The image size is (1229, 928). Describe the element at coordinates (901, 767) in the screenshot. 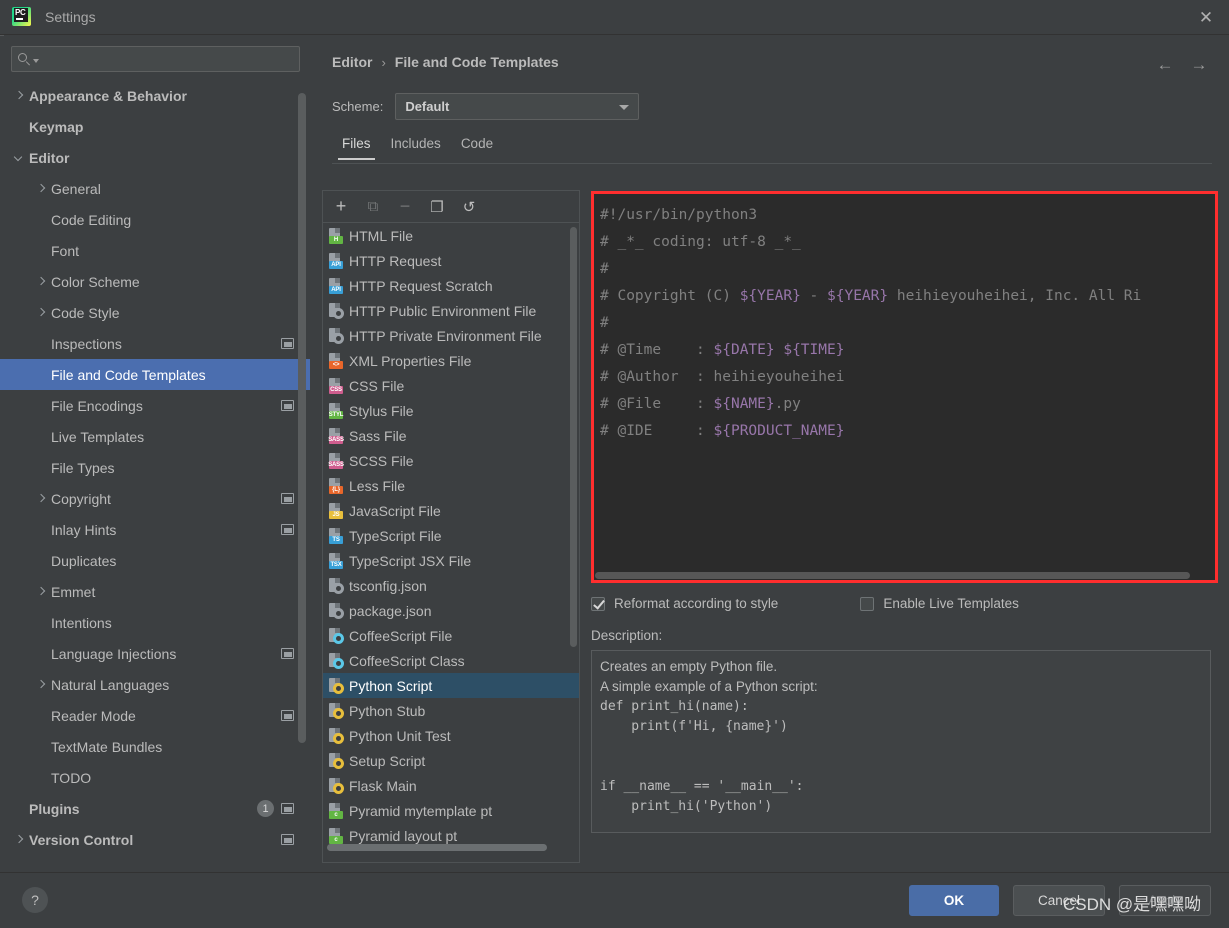

I see `description-line` at that location.